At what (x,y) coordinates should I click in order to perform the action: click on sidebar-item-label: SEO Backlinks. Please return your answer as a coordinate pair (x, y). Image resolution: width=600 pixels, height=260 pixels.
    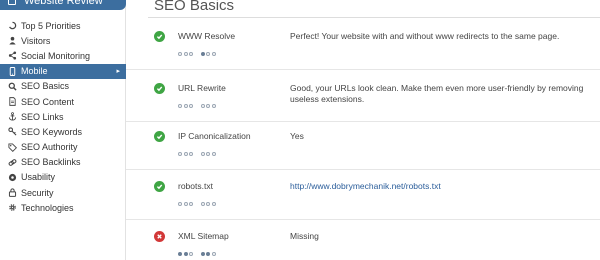
    Looking at the image, I should click on (51, 162).